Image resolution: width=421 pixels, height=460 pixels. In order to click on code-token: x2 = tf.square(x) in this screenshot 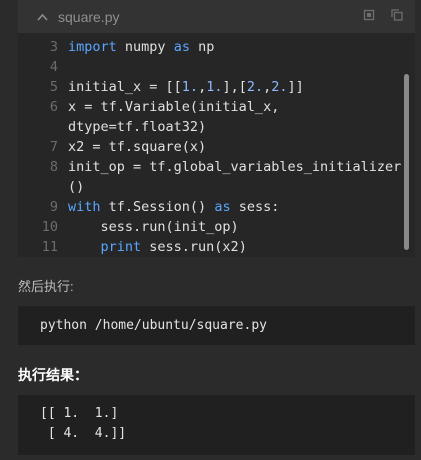, I will do `click(137, 147)`.